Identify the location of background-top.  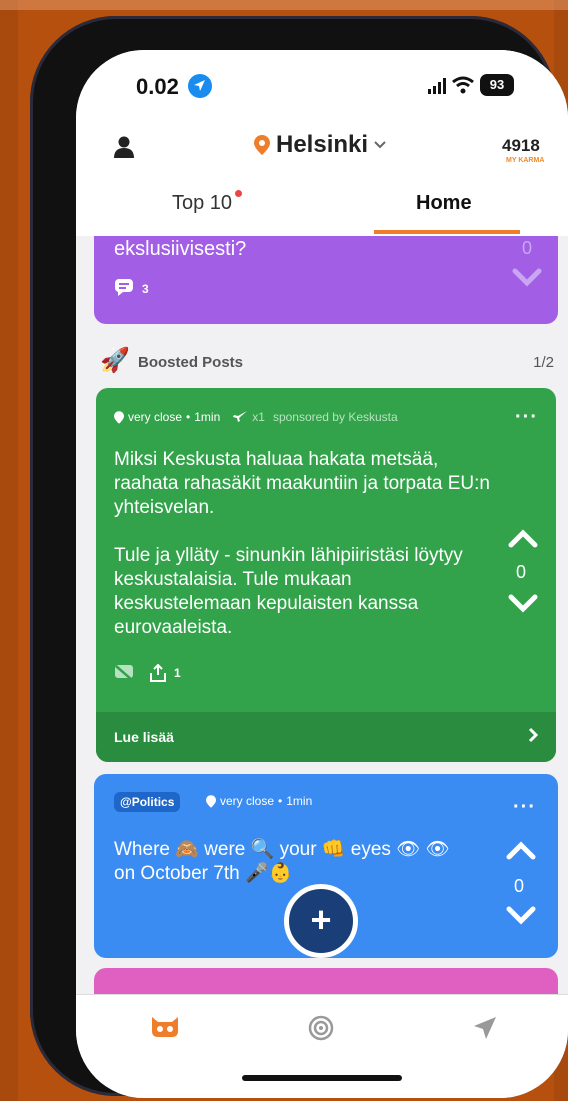
(284, 5).